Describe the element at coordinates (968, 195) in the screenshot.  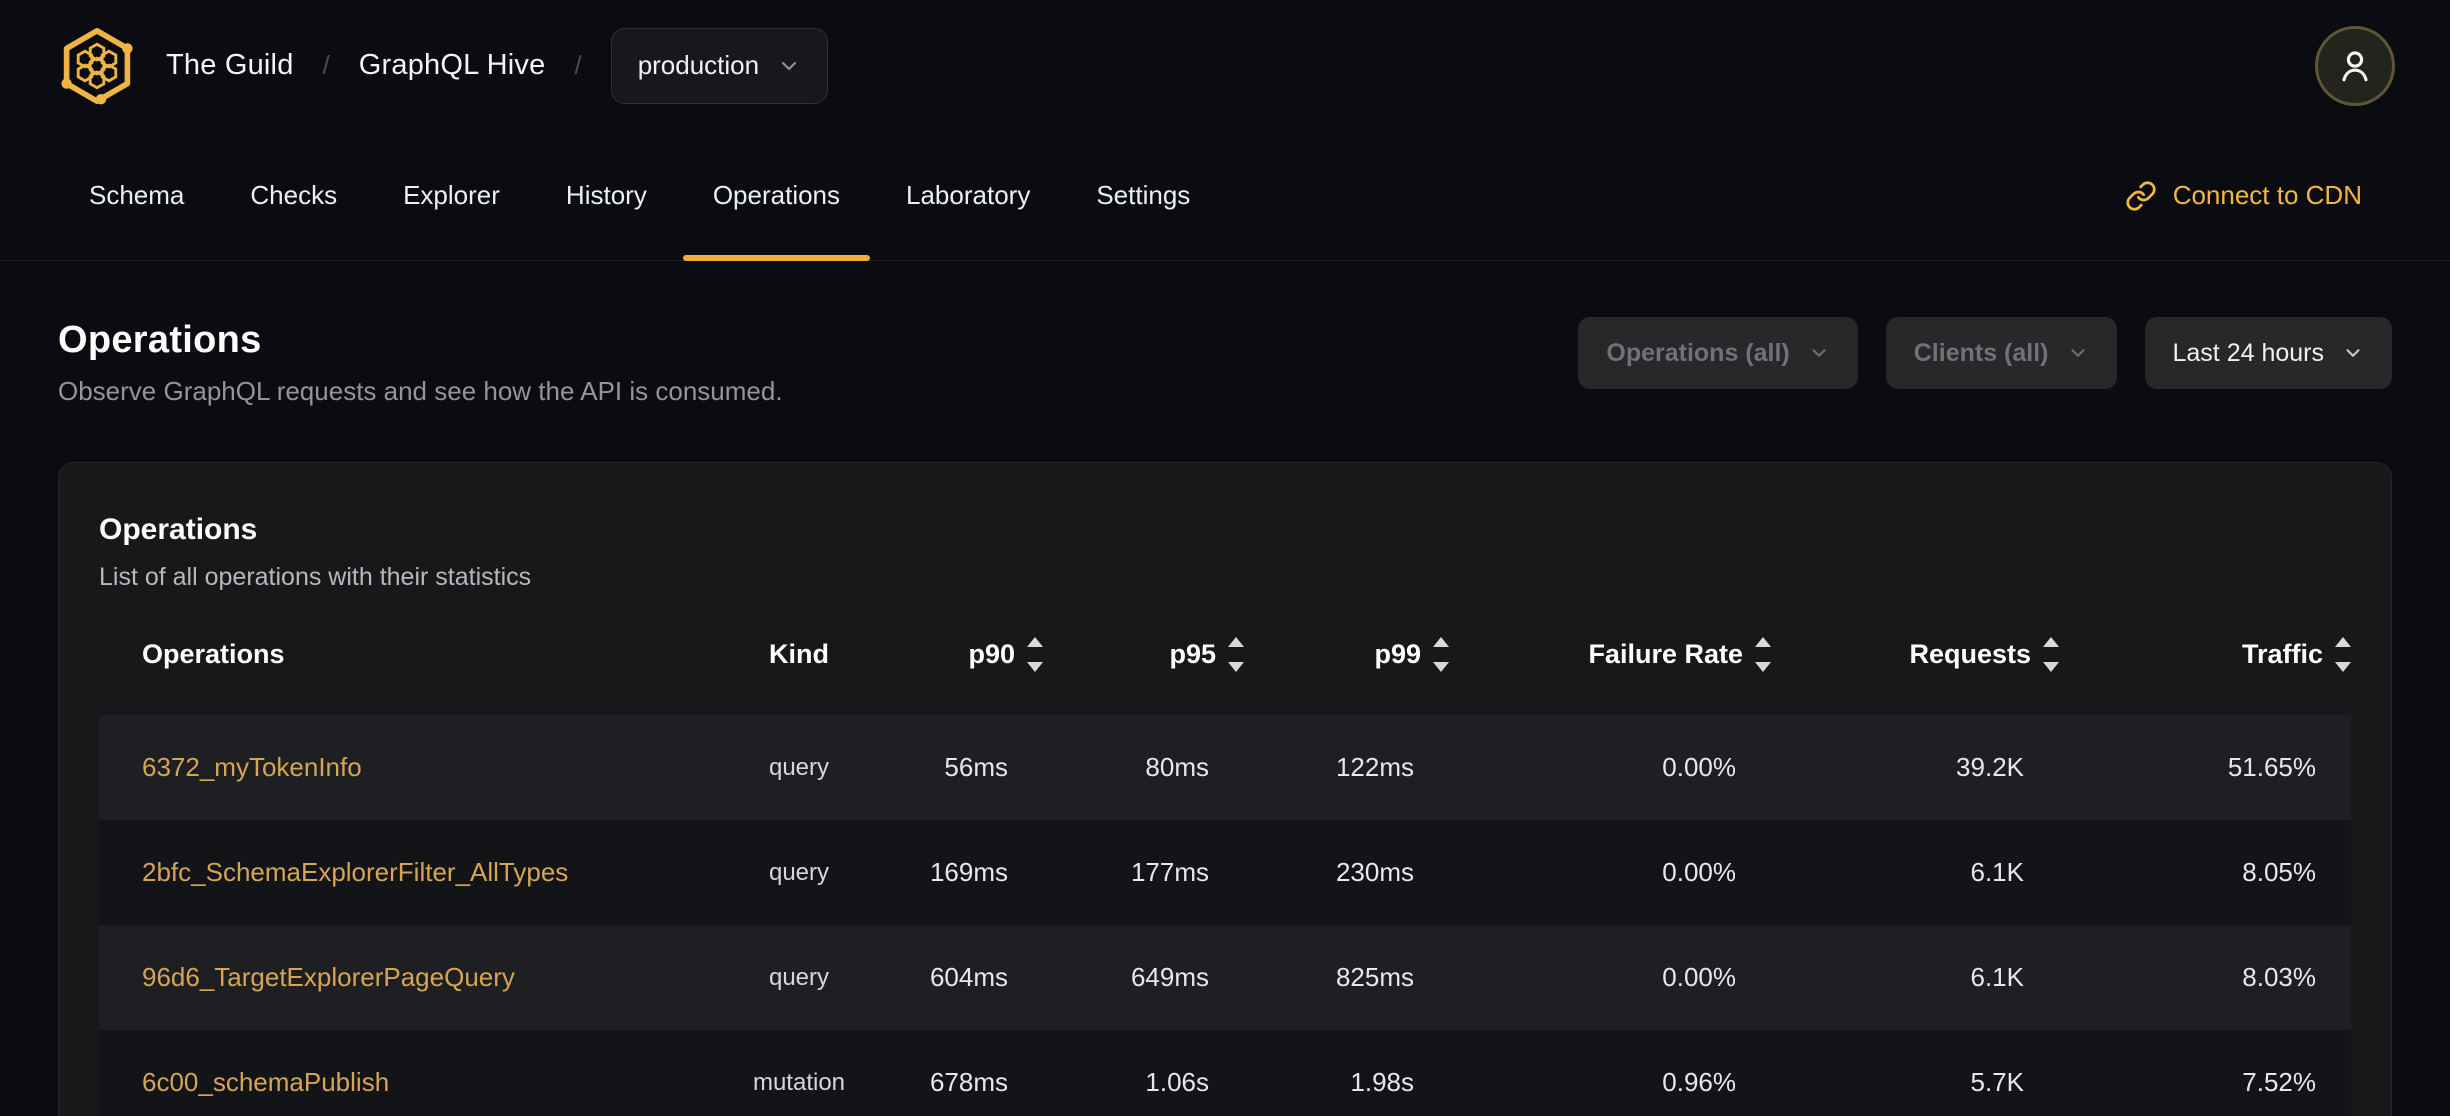
I see `tab-laboratory: Laboratory` at that location.